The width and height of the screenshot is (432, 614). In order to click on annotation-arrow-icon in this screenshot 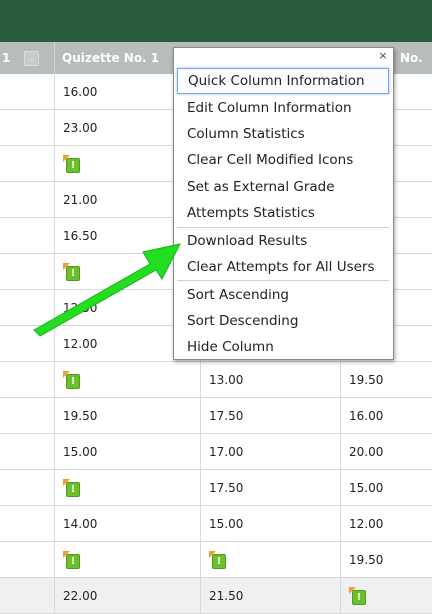, I will do `click(107, 290)`.